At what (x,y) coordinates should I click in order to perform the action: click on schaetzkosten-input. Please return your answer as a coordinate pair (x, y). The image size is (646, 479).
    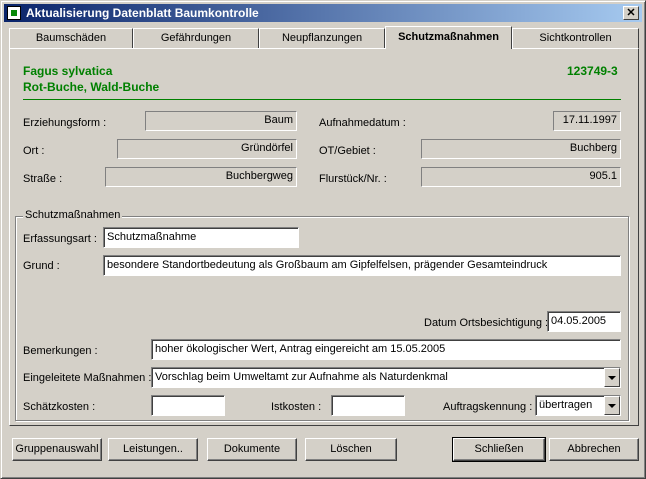
    Looking at the image, I should click on (188, 405).